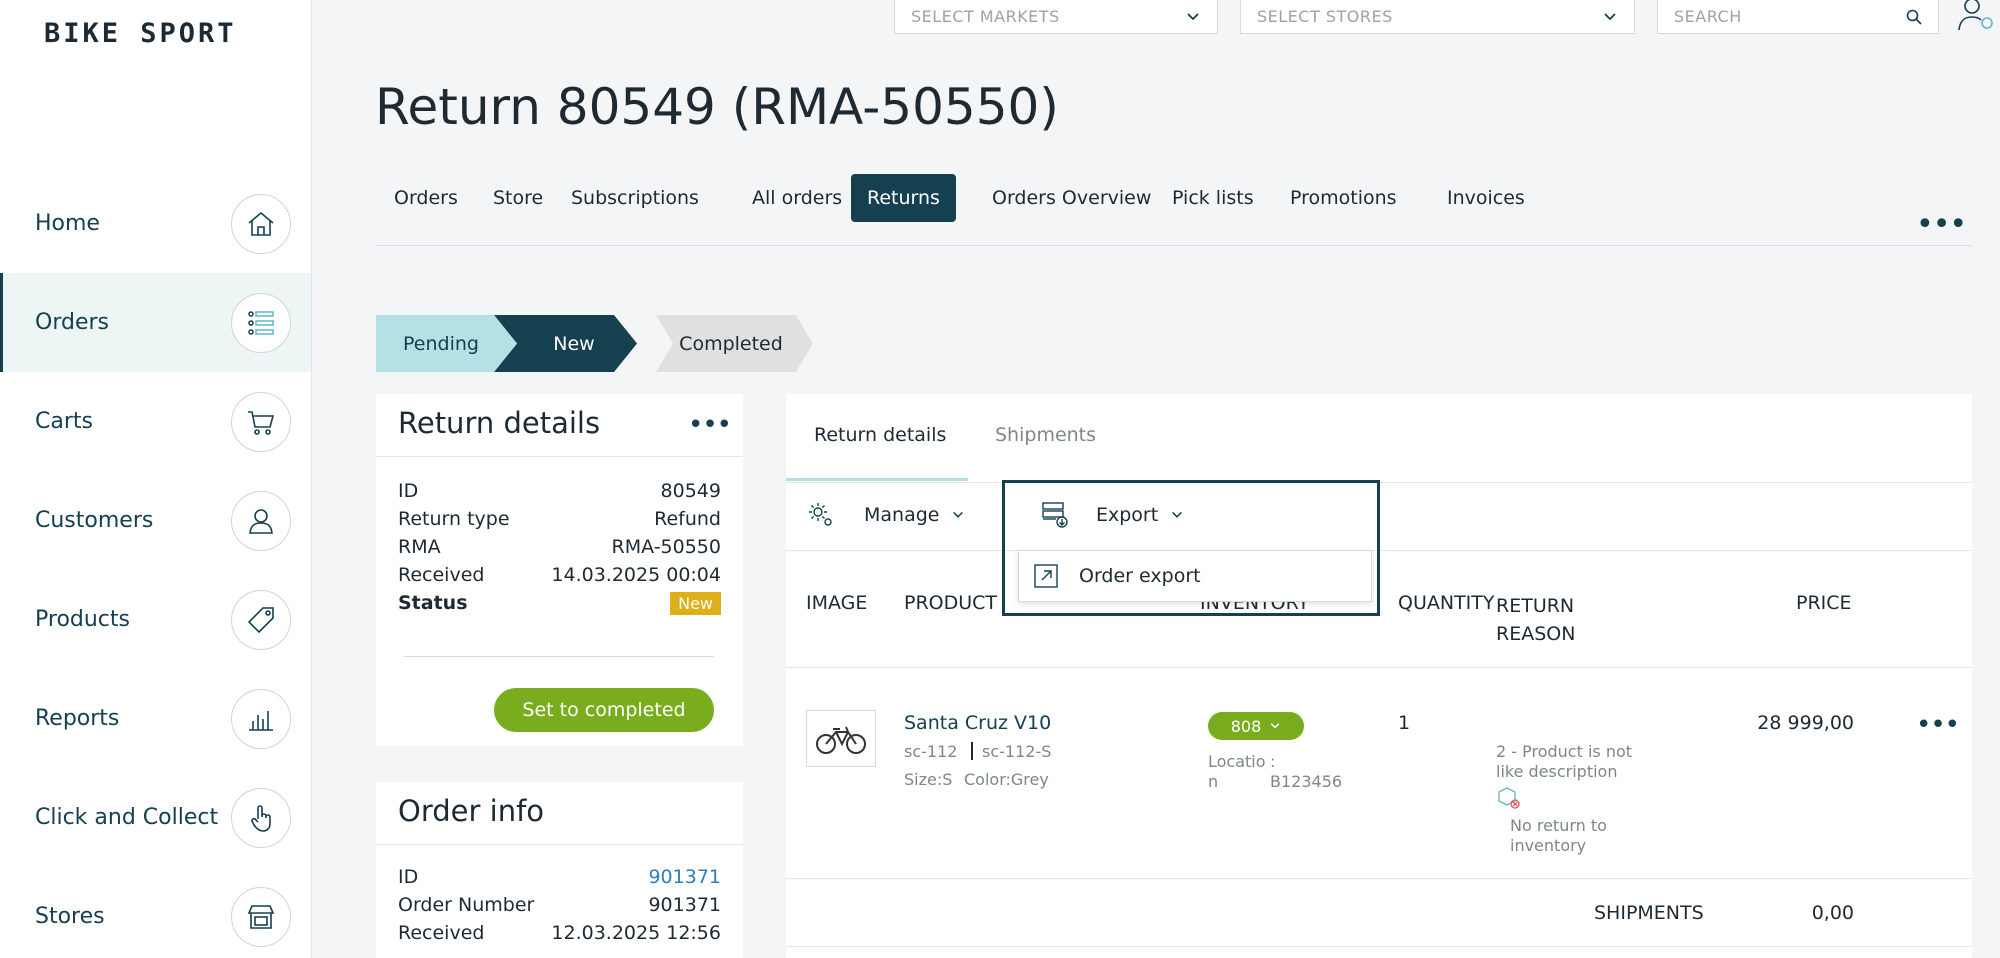  I want to click on product-thumbnail, so click(841, 738).